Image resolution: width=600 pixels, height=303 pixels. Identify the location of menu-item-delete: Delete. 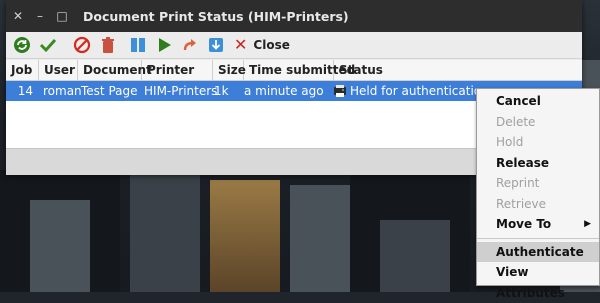
(538, 122).